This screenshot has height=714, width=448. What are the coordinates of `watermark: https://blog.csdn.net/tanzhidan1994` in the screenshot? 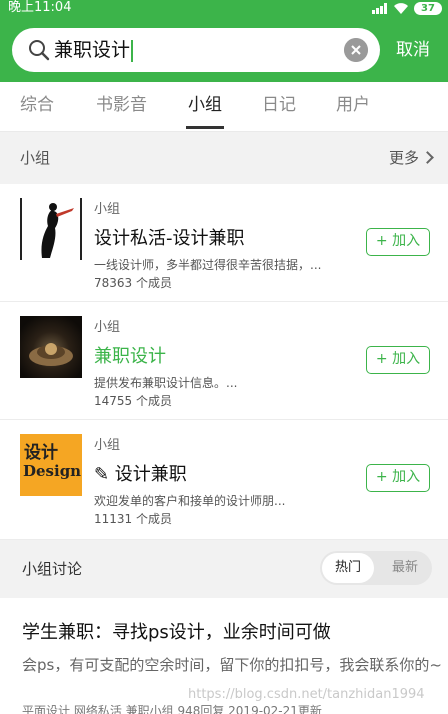 It's located at (306, 694).